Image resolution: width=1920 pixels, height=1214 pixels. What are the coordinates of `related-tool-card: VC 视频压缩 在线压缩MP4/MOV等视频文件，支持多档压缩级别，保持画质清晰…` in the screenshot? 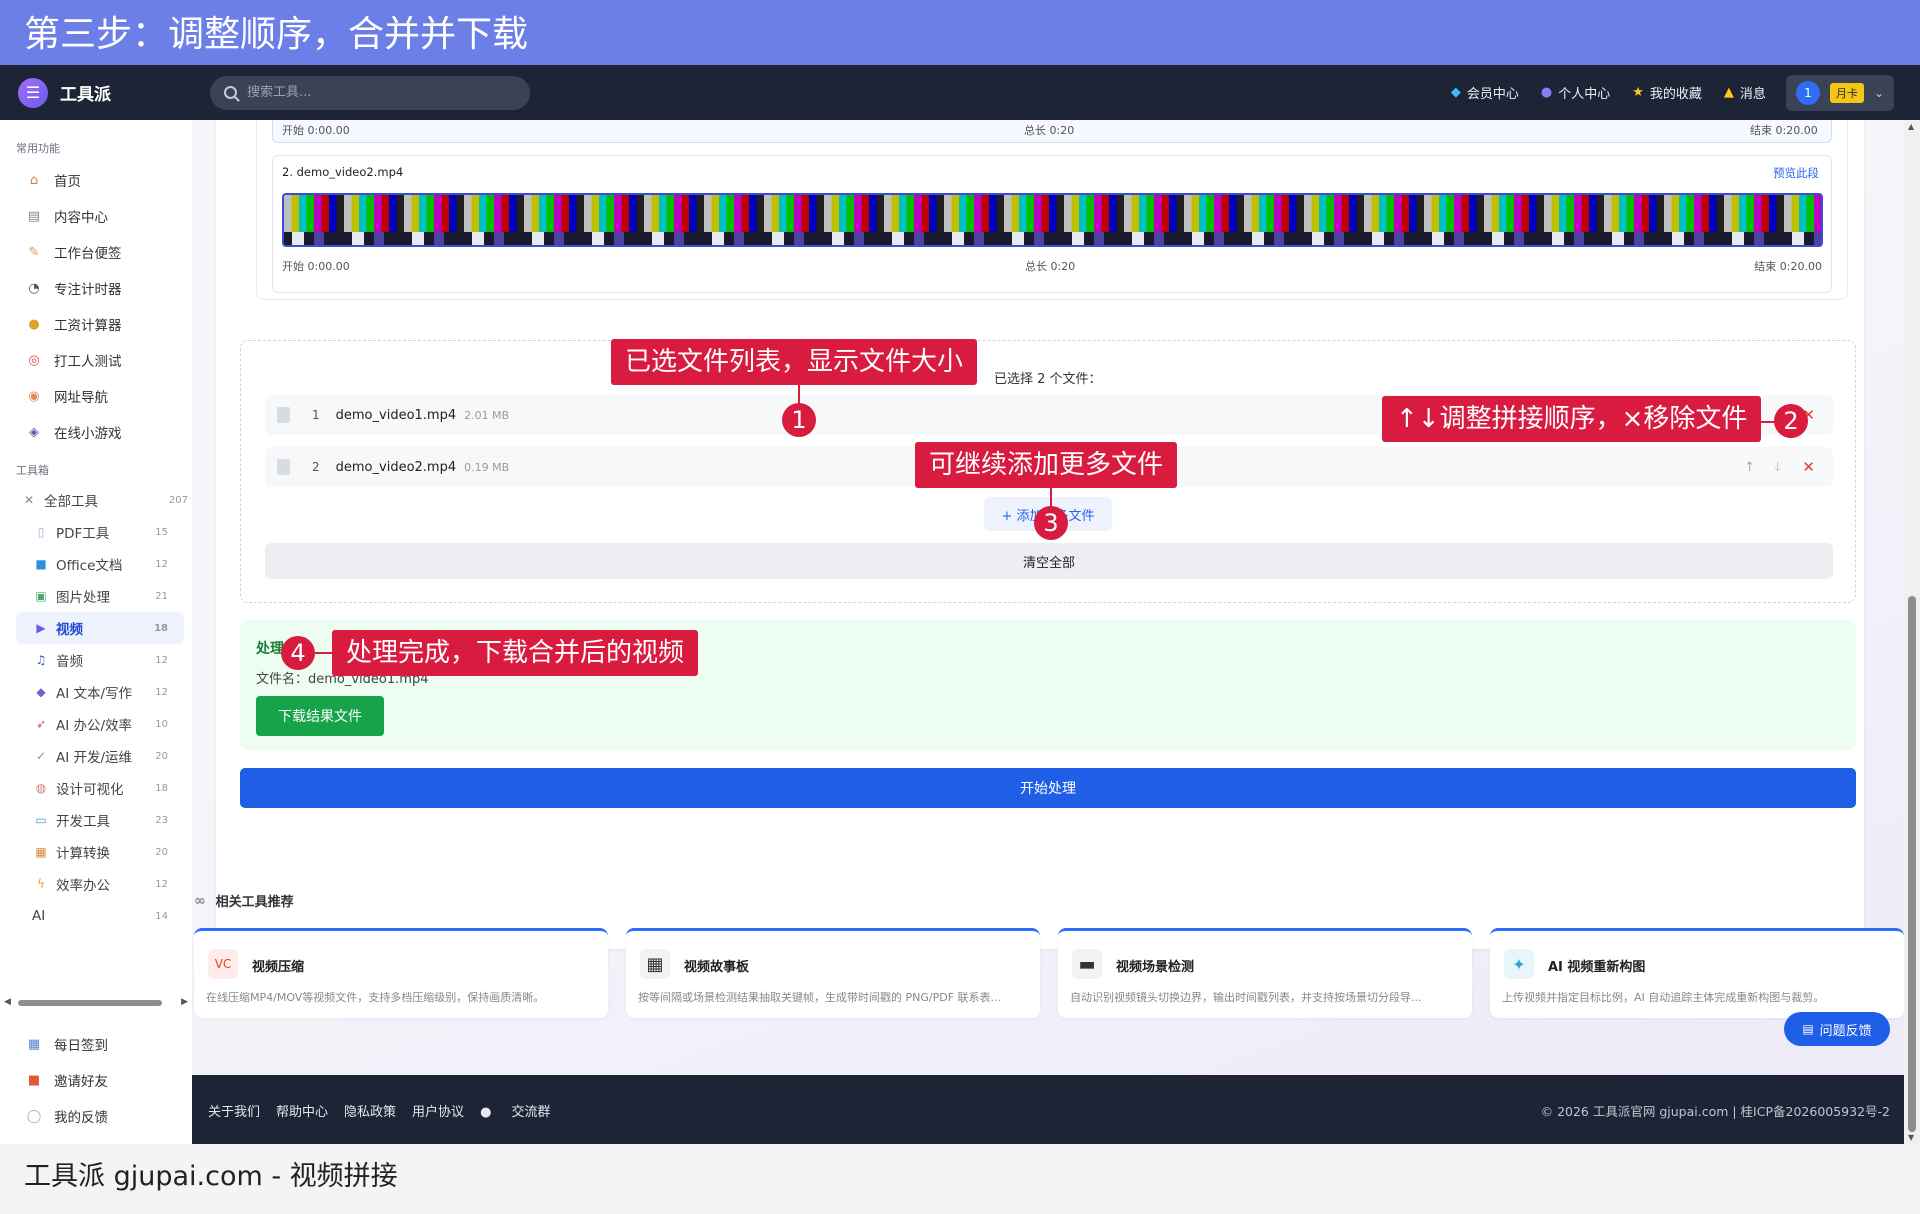 It's located at (401, 973).